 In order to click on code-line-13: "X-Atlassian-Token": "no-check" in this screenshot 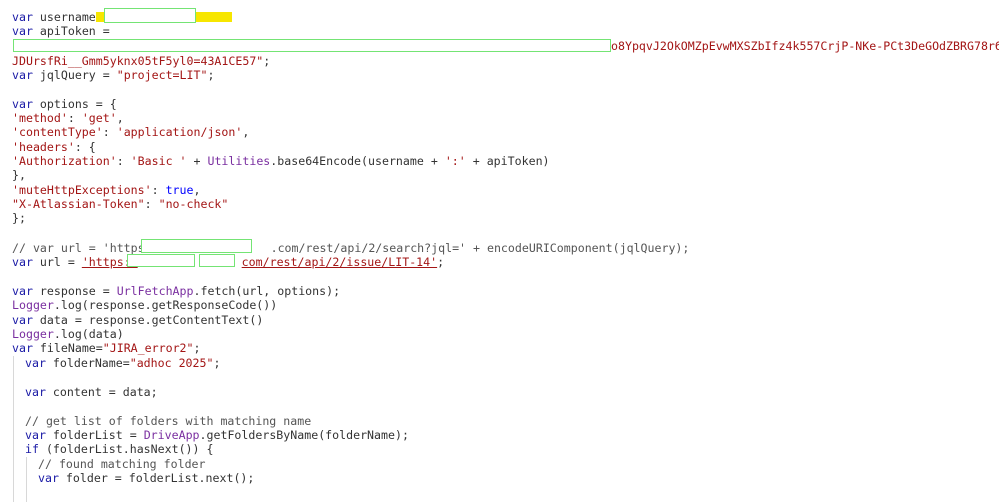, I will do `click(120, 204)`.